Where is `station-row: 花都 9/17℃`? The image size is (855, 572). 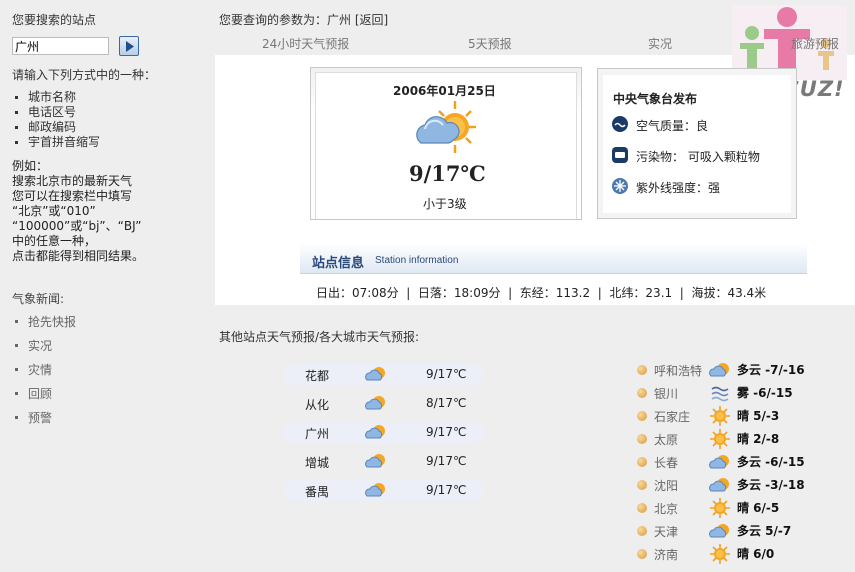 station-row: 花都 9/17℃ is located at coordinates (383, 374).